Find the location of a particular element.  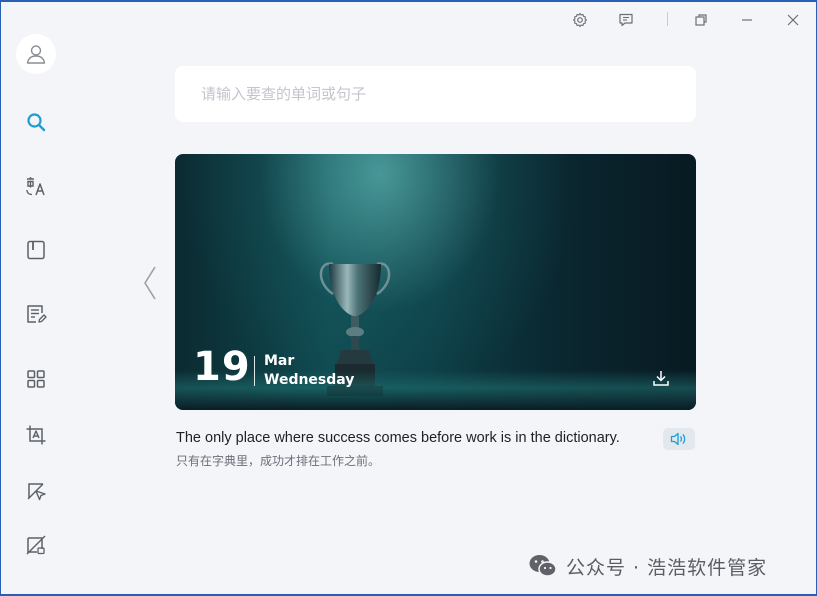

chevron-left-icon is located at coordinates (150, 283).